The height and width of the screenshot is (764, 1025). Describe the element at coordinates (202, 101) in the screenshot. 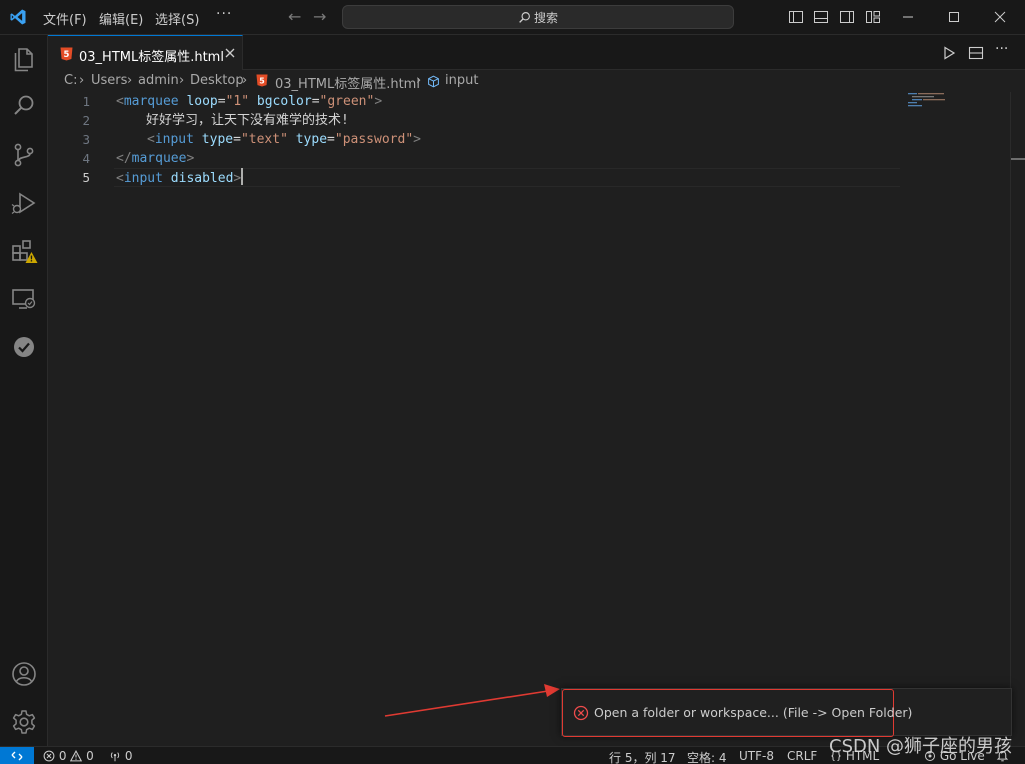

I see `token-attr: loop` at that location.